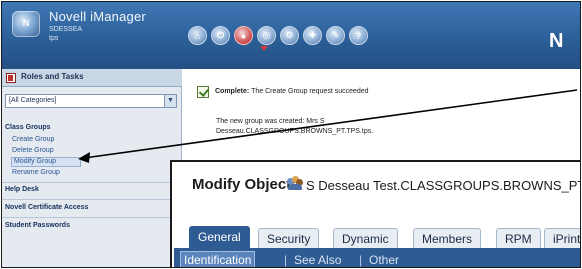  Describe the element at coordinates (518, 238) in the screenshot. I see `tab-rpm: RPM` at that location.